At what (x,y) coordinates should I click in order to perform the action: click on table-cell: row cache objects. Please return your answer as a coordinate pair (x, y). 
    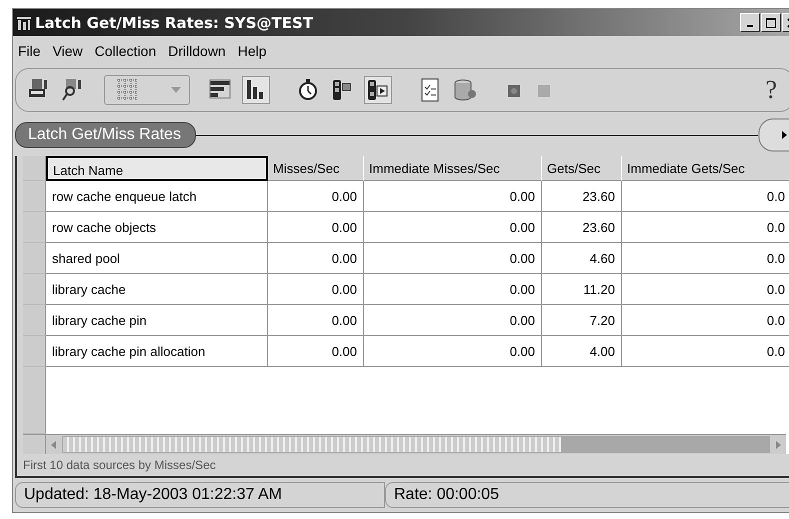
    Looking at the image, I should click on (157, 227).